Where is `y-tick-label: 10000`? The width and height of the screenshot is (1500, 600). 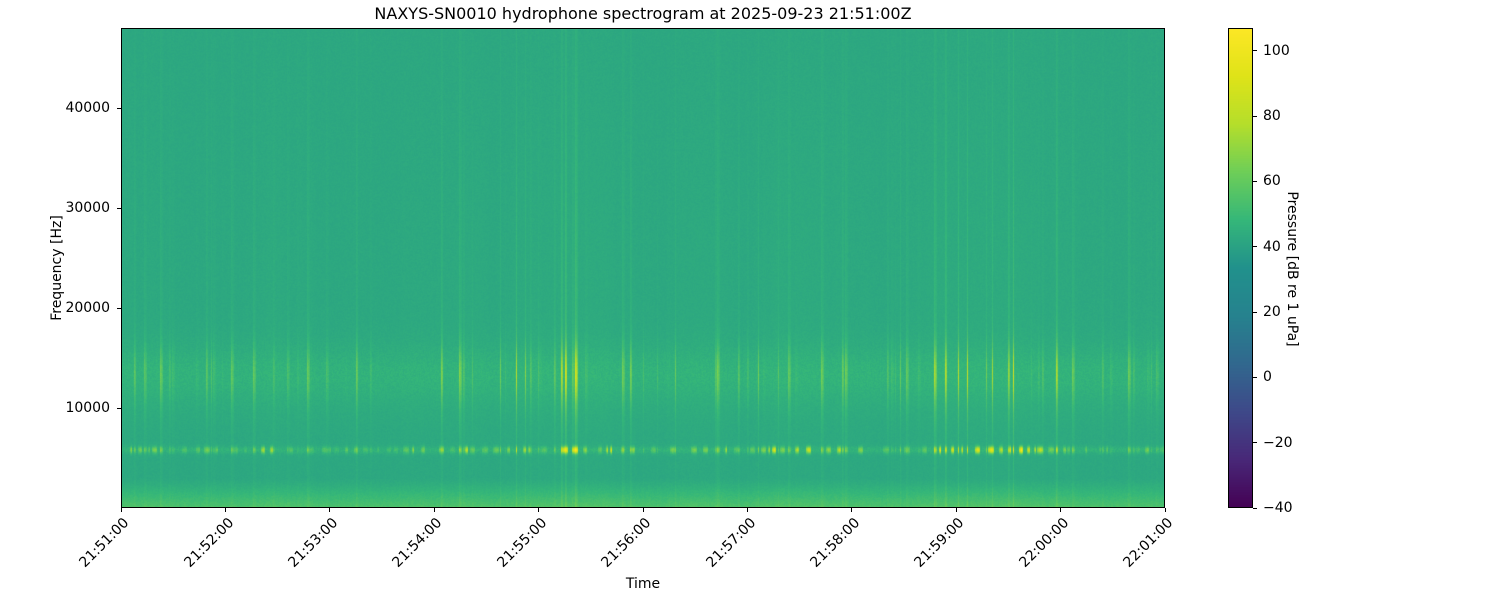 y-tick-label: 10000 is located at coordinates (87, 408).